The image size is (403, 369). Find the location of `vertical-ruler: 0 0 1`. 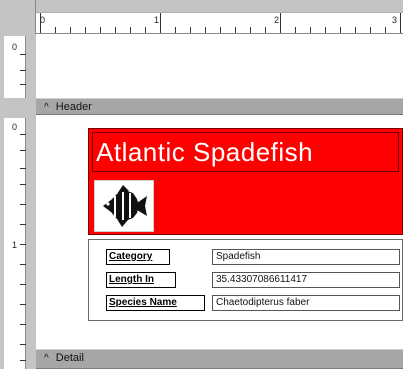

vertical-ruler: 0 0 1 is located at coordinates (18, 201).